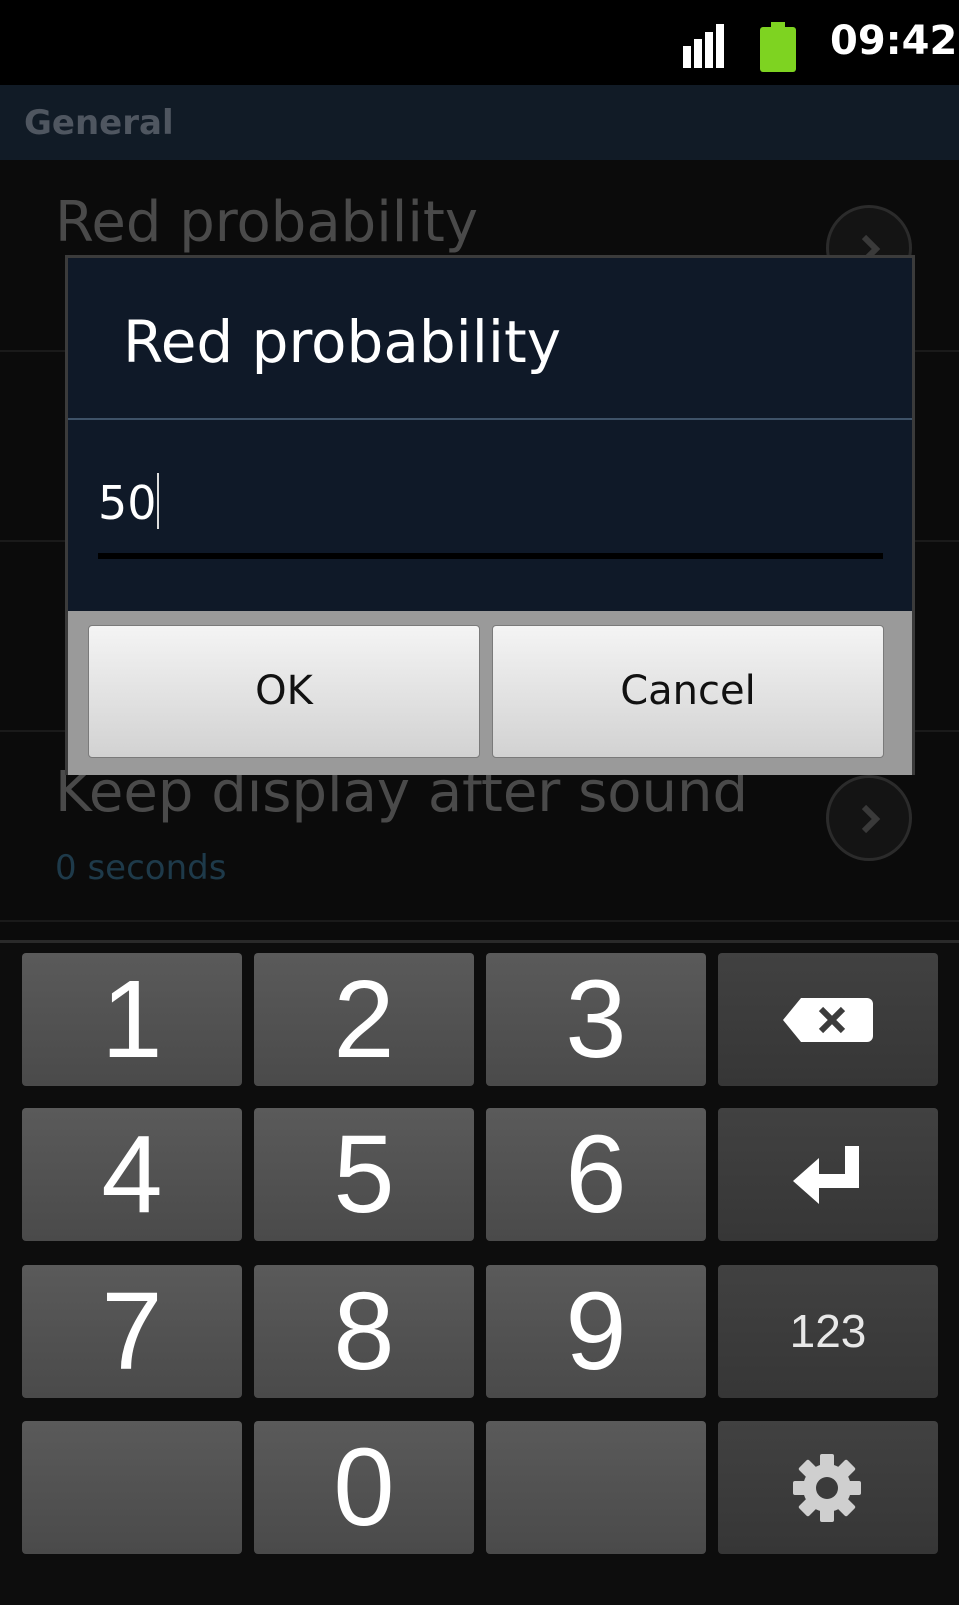 The image size is (959, 1605). What do you see at coordinates (364, 1174) in the screenshot?
I see `key-5: 5` at bounding box center [364, 1174].